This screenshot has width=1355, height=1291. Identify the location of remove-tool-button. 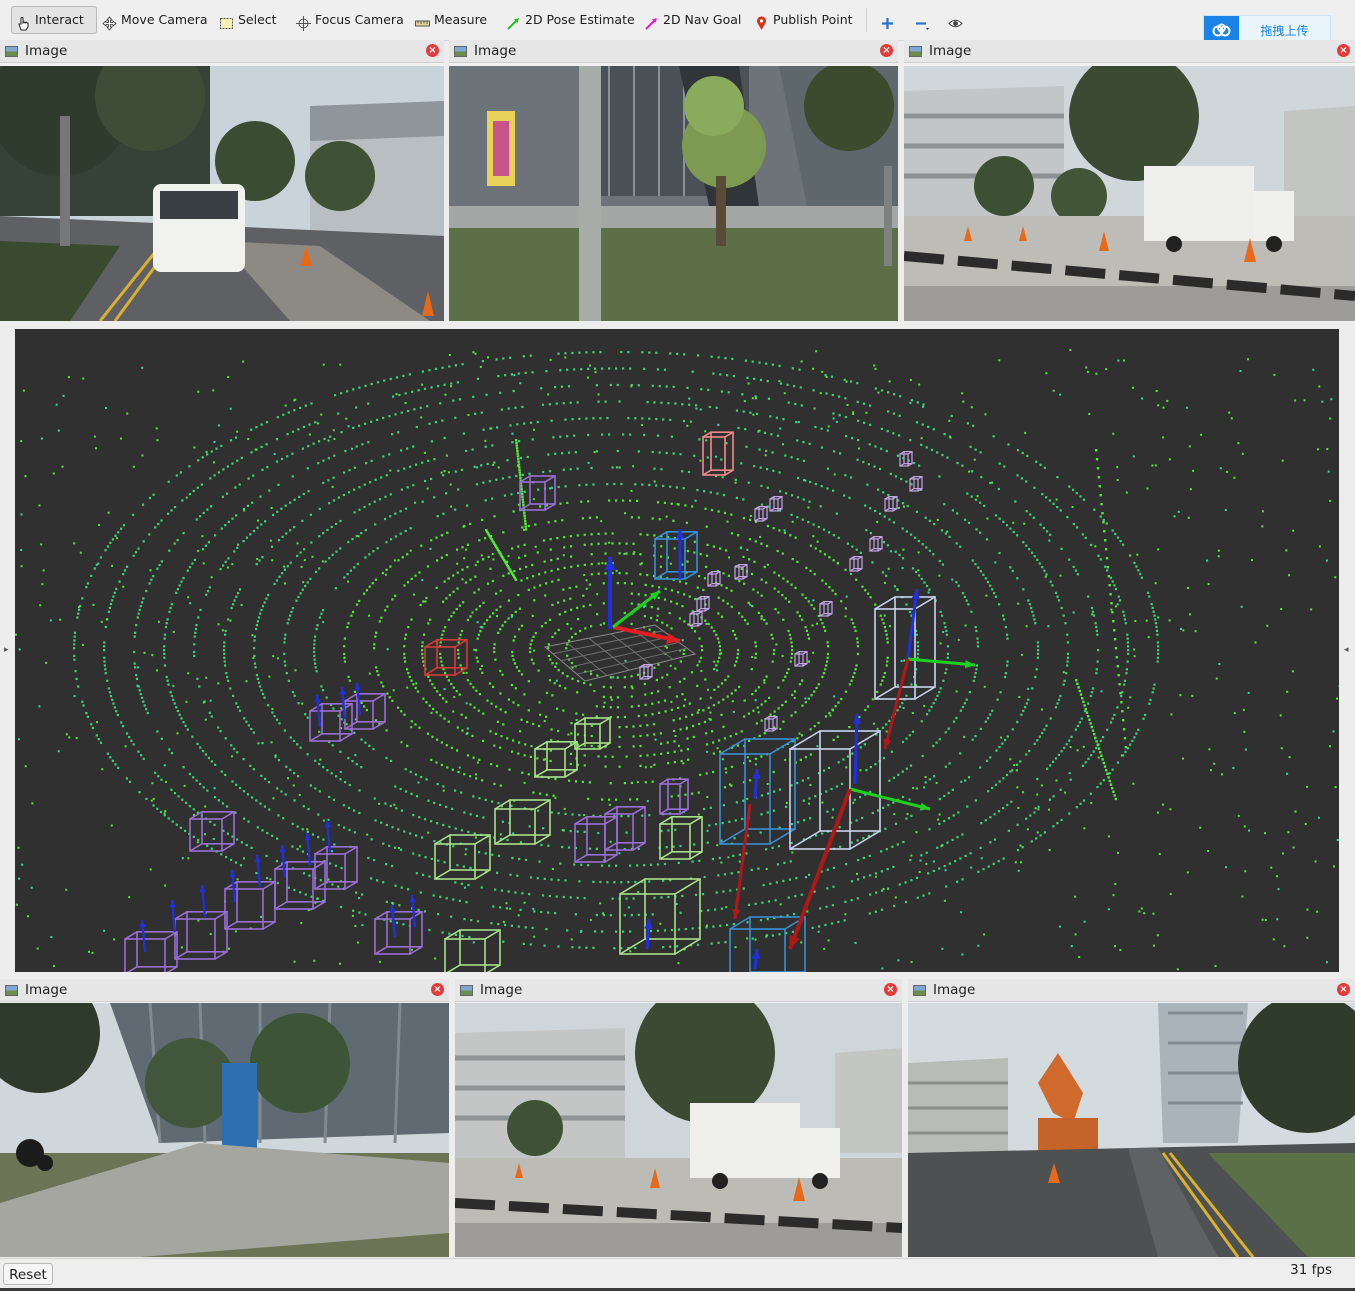
(923, 20).